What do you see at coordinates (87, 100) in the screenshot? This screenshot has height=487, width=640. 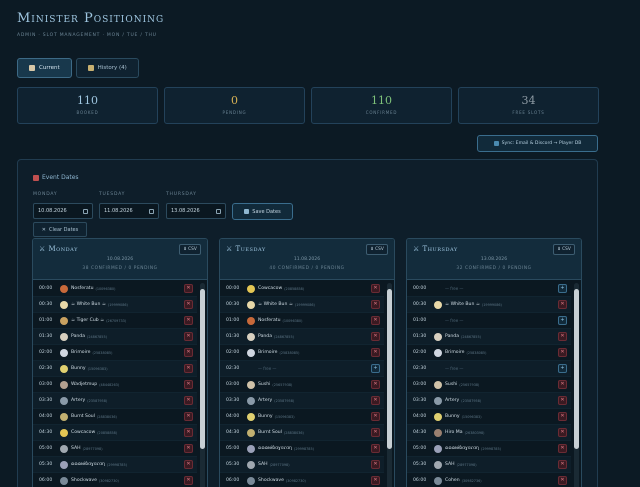 I see `stat-value: 110` at bounding box center [87, 100].